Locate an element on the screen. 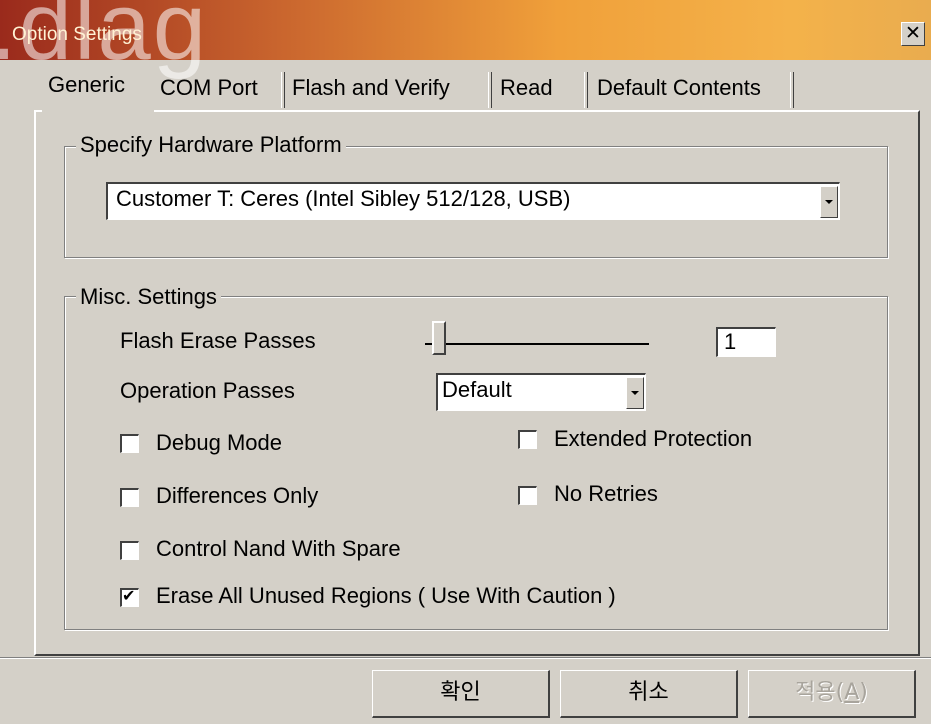 Image resolution: width=931 pixels, height=724 pixels. operation-passes-value: Default is located at coordinates (477, 389).